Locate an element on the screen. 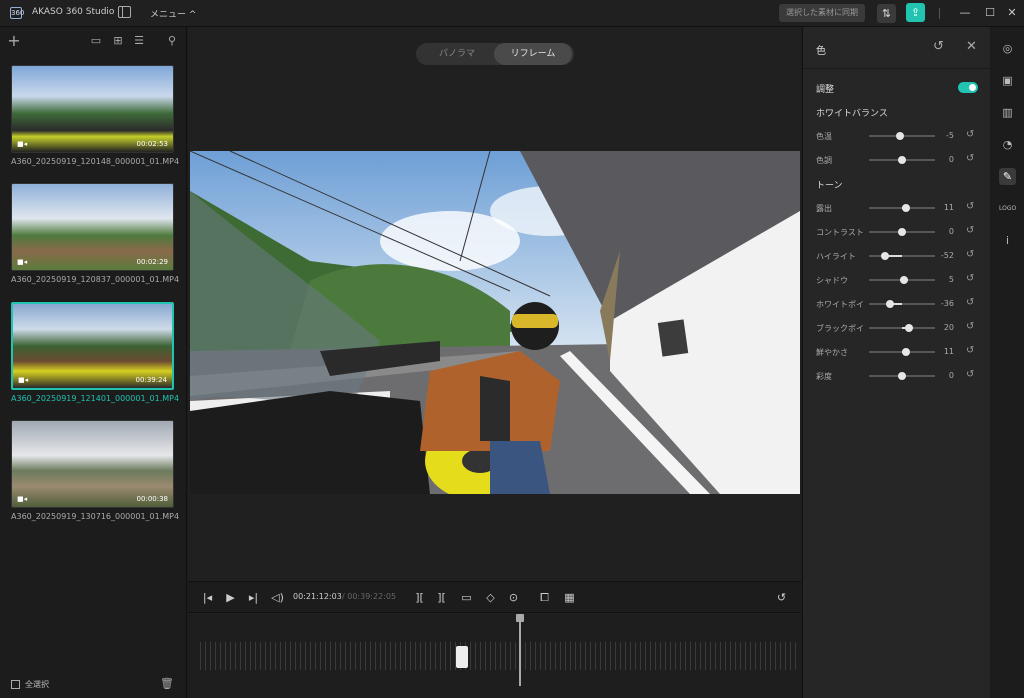 This screenshot has width=1024, height=698. slider-label: 露出 is located at coordinates (824, 208).